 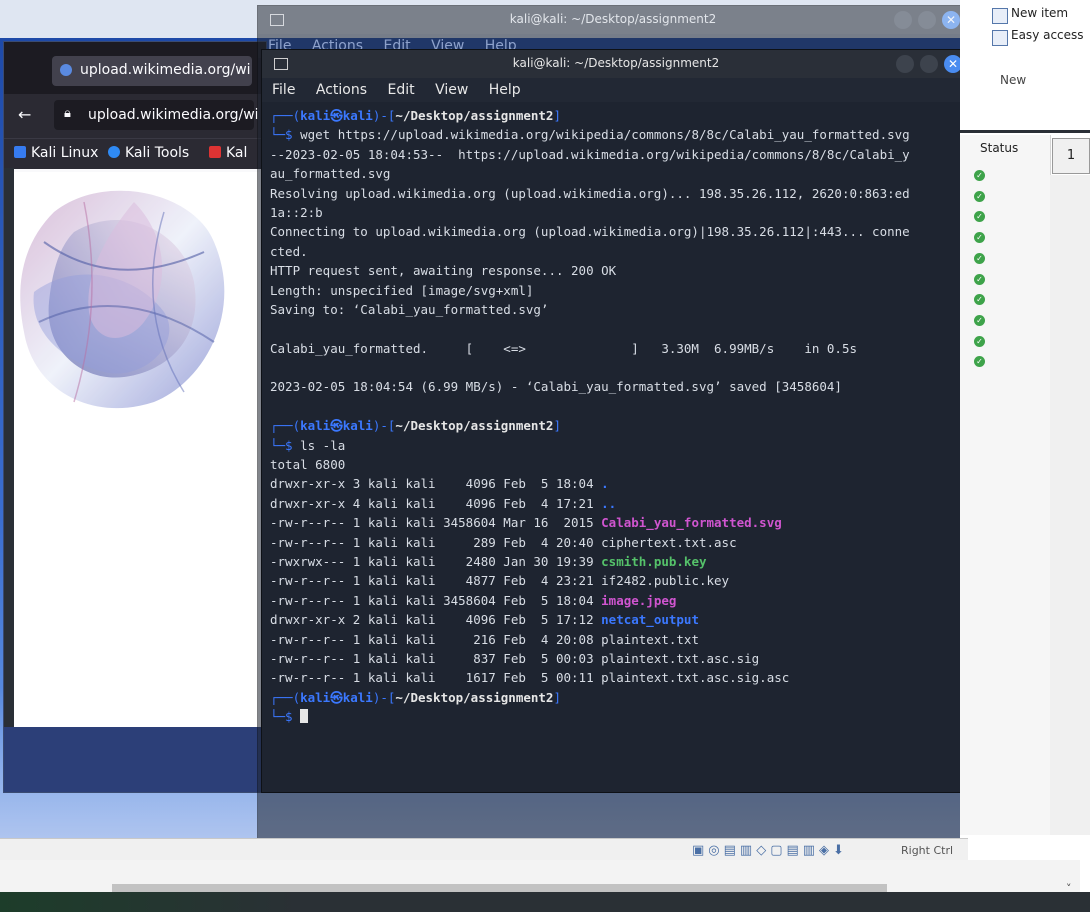 I want to click on shell-command: └─$ ls -la, so click(x=616, y=445).